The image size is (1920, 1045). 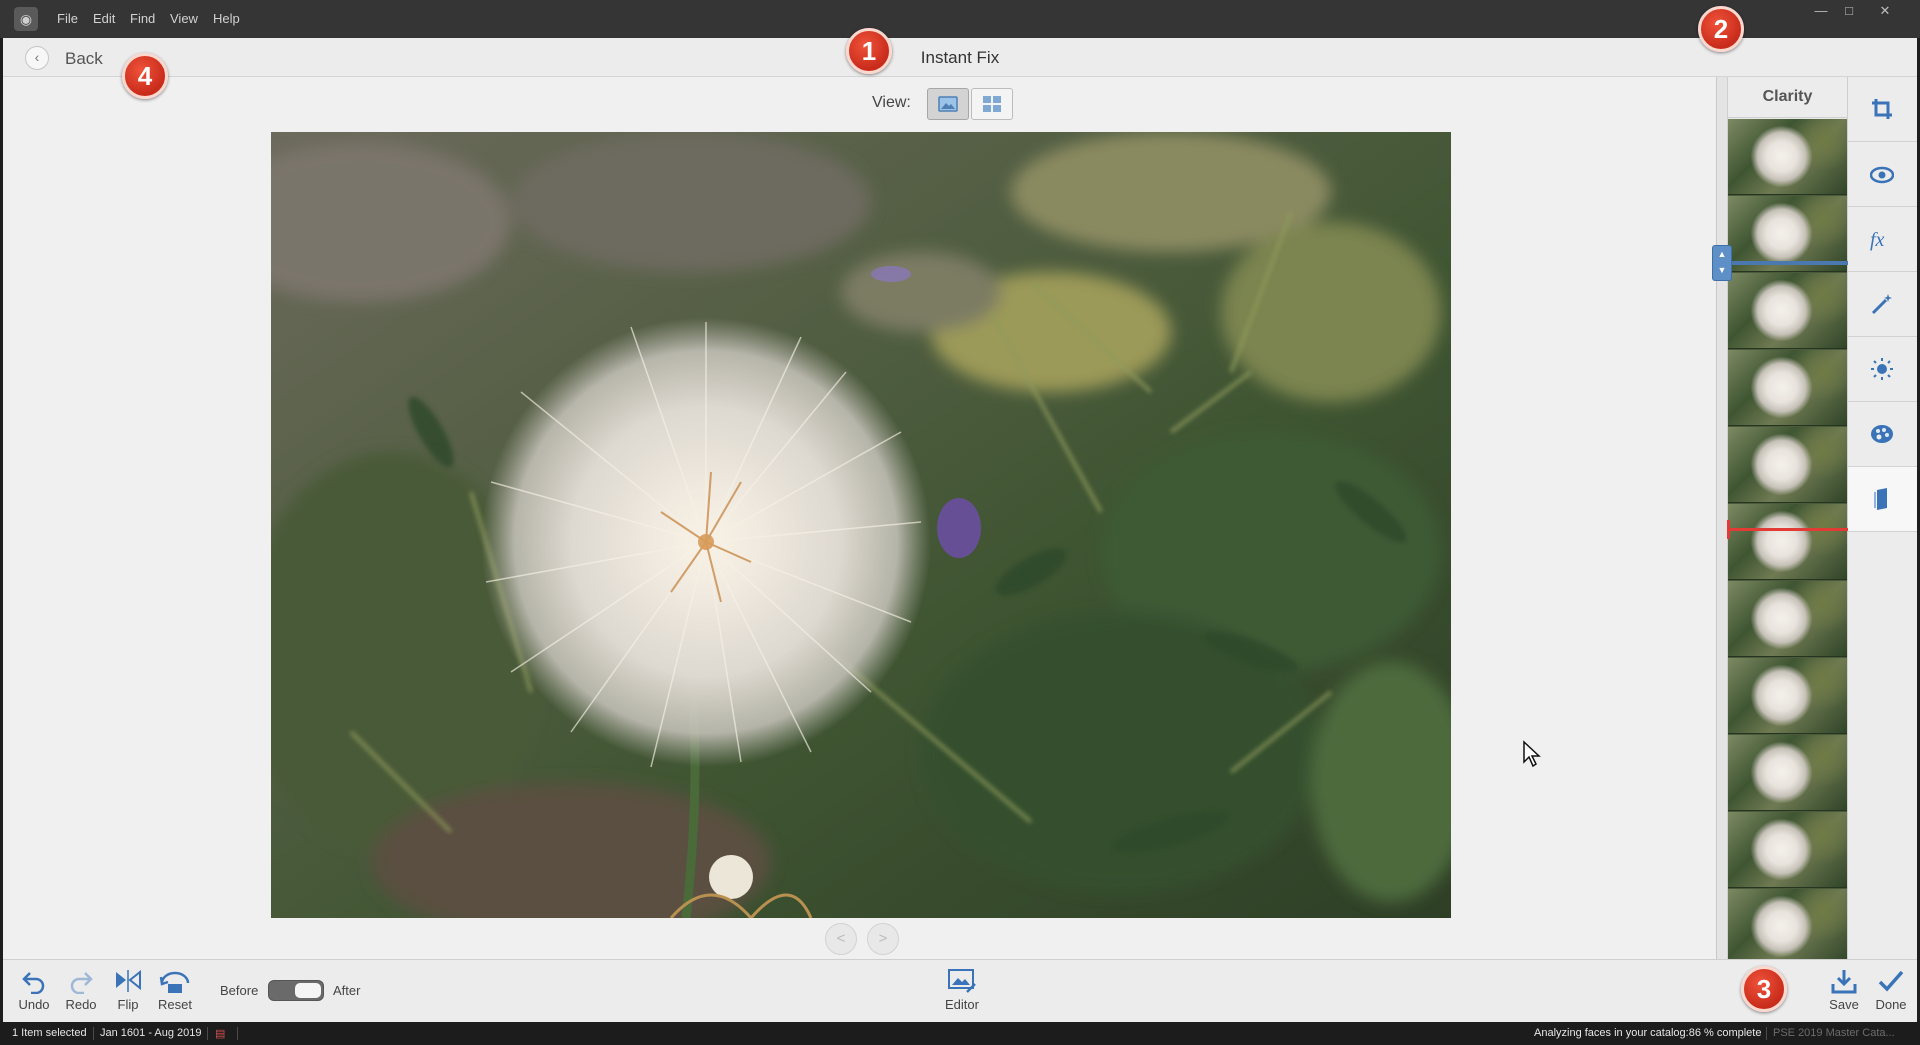 I want to click on reset-label: Reset, so click(x=175, y=1004).